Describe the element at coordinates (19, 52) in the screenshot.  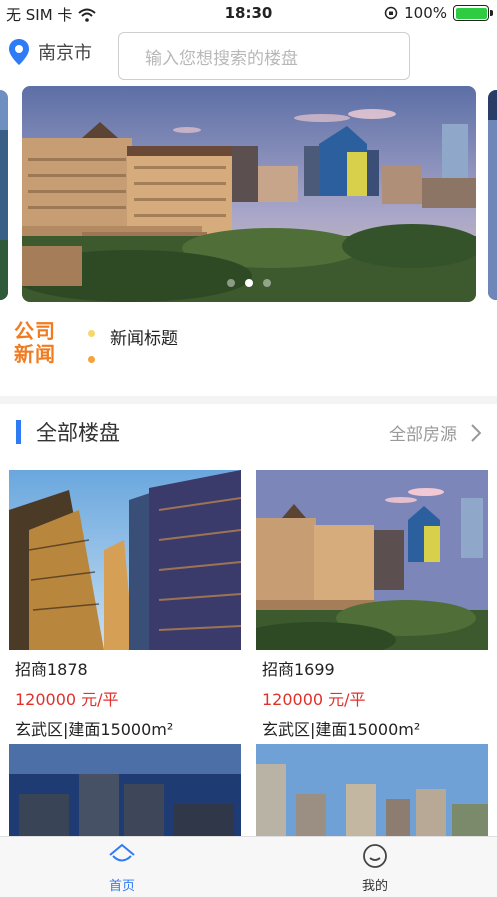
I see `location-pin-icon` at that location.